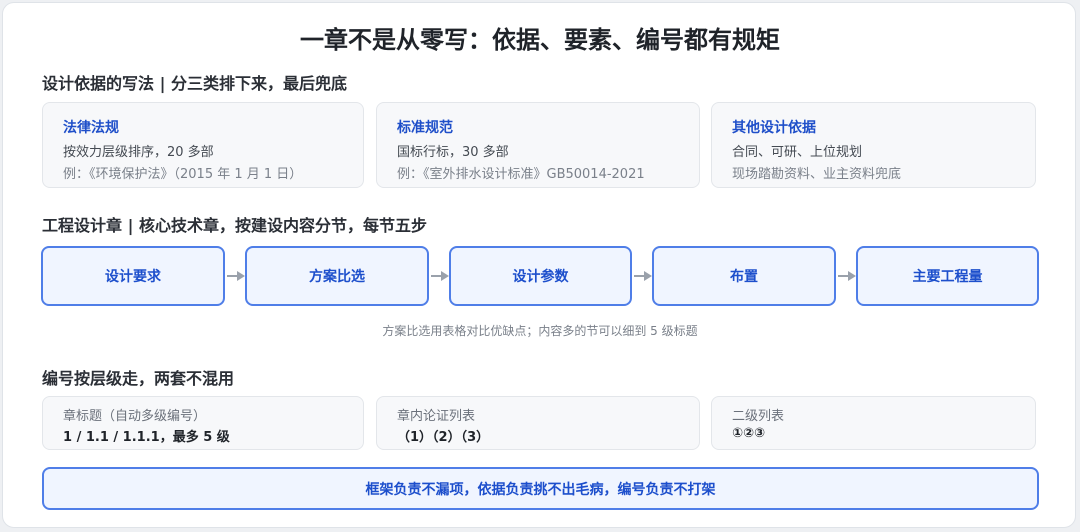 The width and height of the screenshot is (1080, 532). I want to click on flow-step-scheme-comparison: 方案比选, so click(337, 276).